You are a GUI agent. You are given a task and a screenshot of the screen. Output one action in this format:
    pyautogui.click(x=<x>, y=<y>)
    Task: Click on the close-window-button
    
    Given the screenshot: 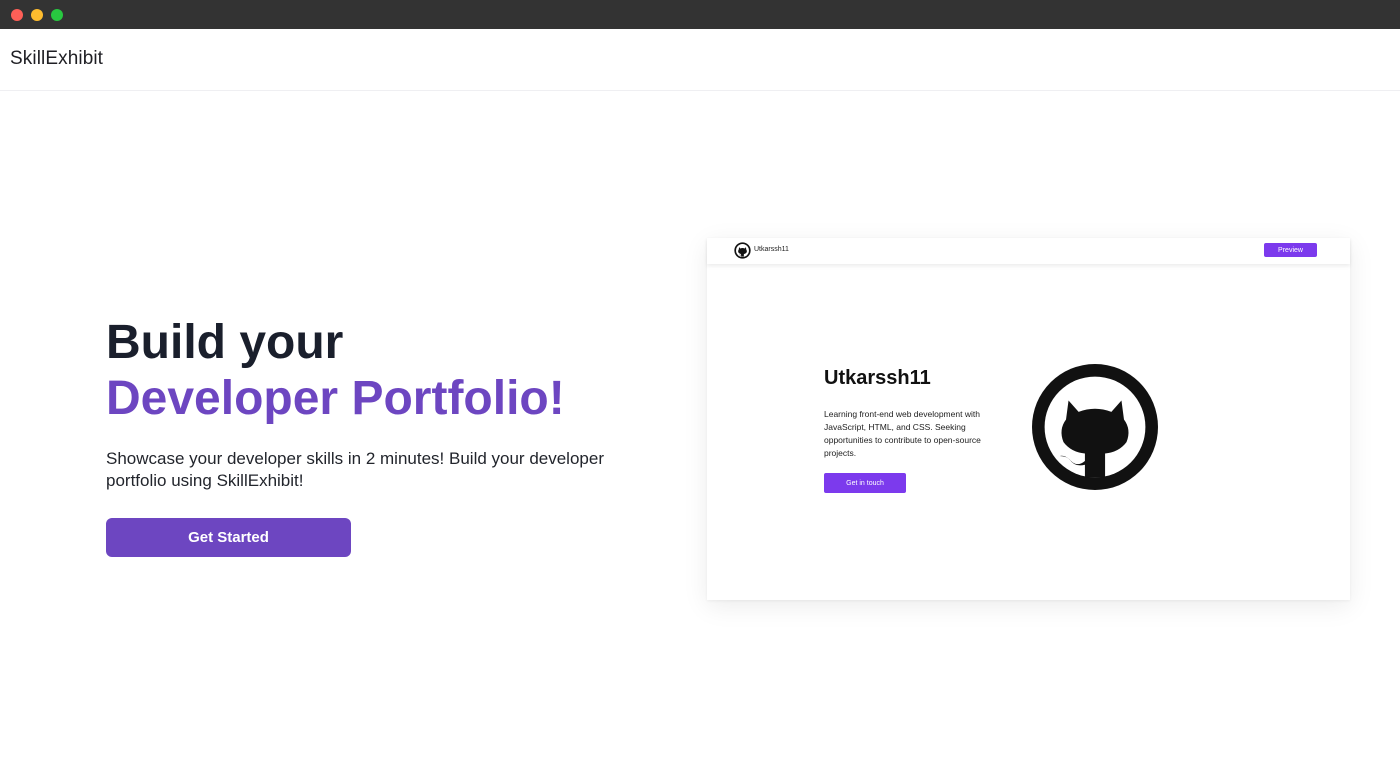 What is the action you would take?
    pyautogui.click(x=17, y=15)
    